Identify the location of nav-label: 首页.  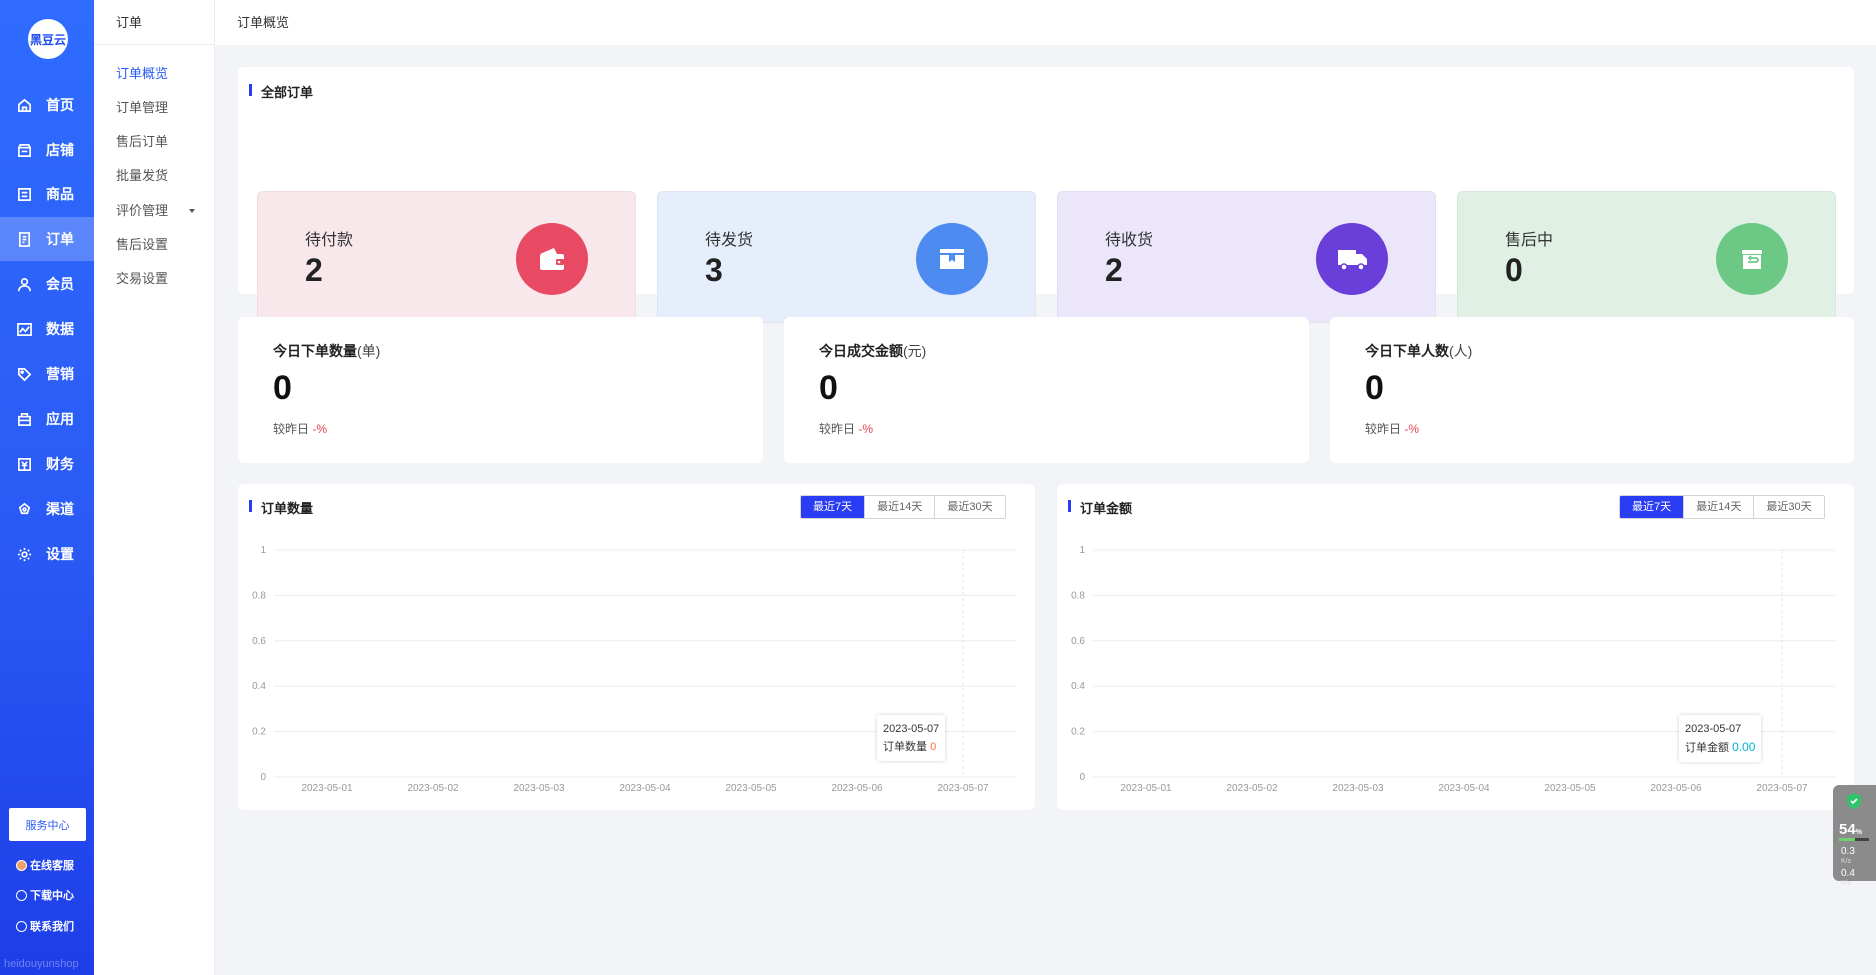
(60, 105).